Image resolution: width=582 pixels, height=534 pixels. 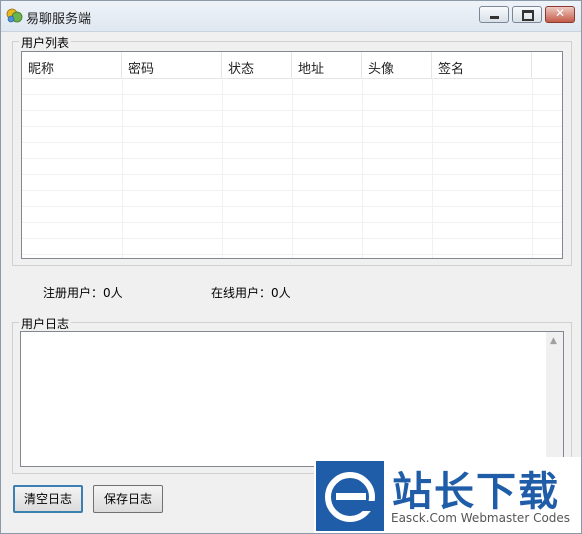 I want to click on watermark: 站长下载 Easck.Com Webmaster Codes, so click(x=447, y=495).